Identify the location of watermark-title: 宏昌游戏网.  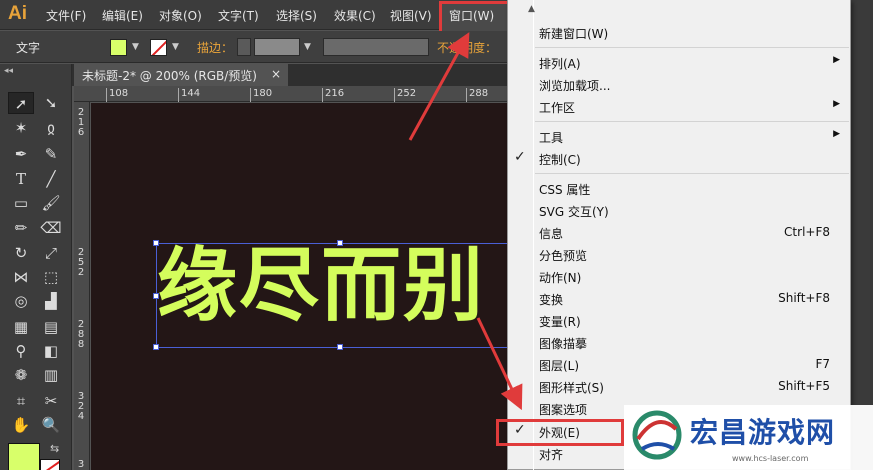
(763, 432).